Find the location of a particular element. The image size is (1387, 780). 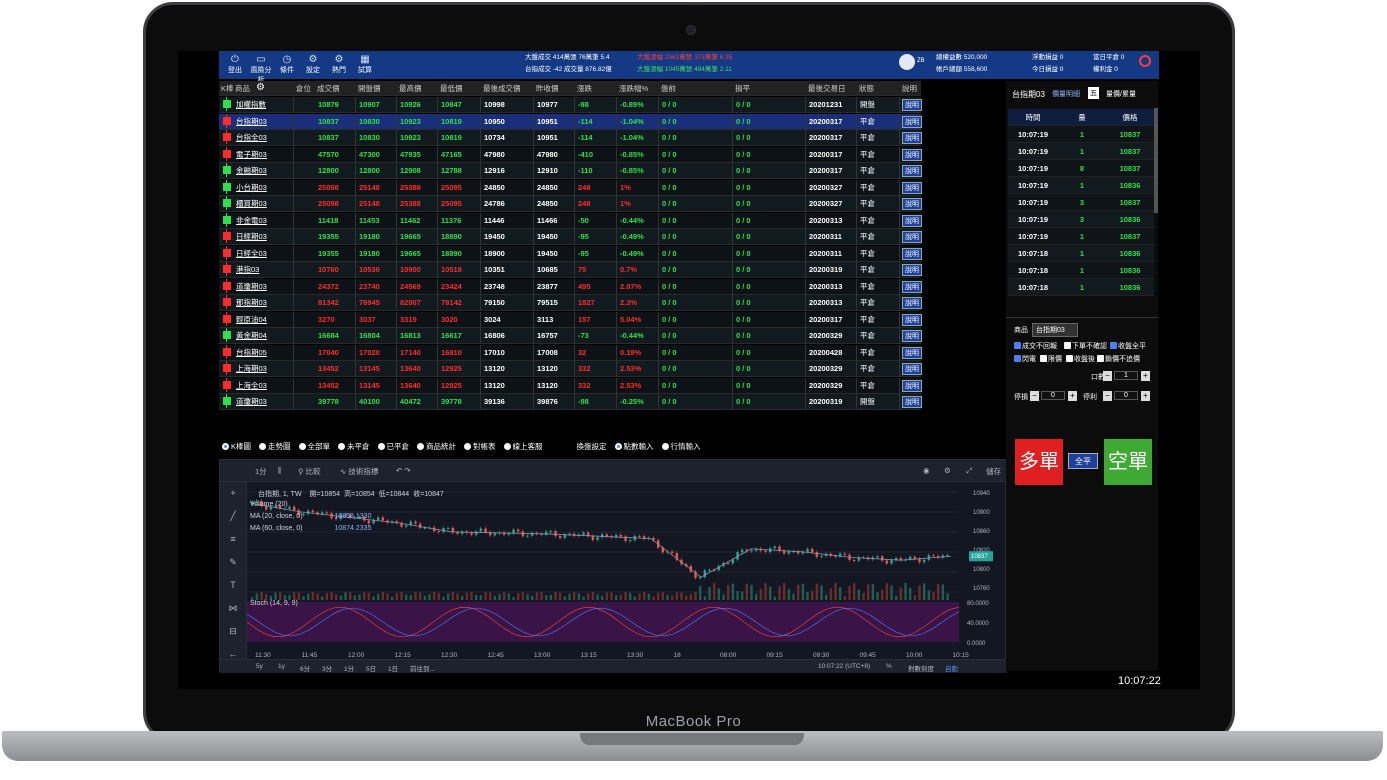

take-profit-plus: + is located at coordinates (1145, 396).